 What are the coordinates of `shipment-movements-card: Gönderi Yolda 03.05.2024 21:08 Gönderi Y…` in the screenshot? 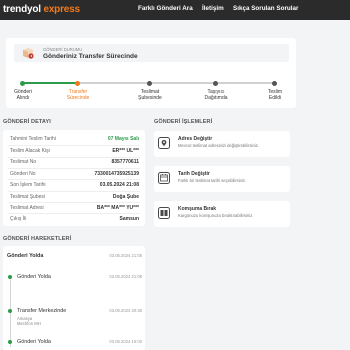 It's located at (74, 298).